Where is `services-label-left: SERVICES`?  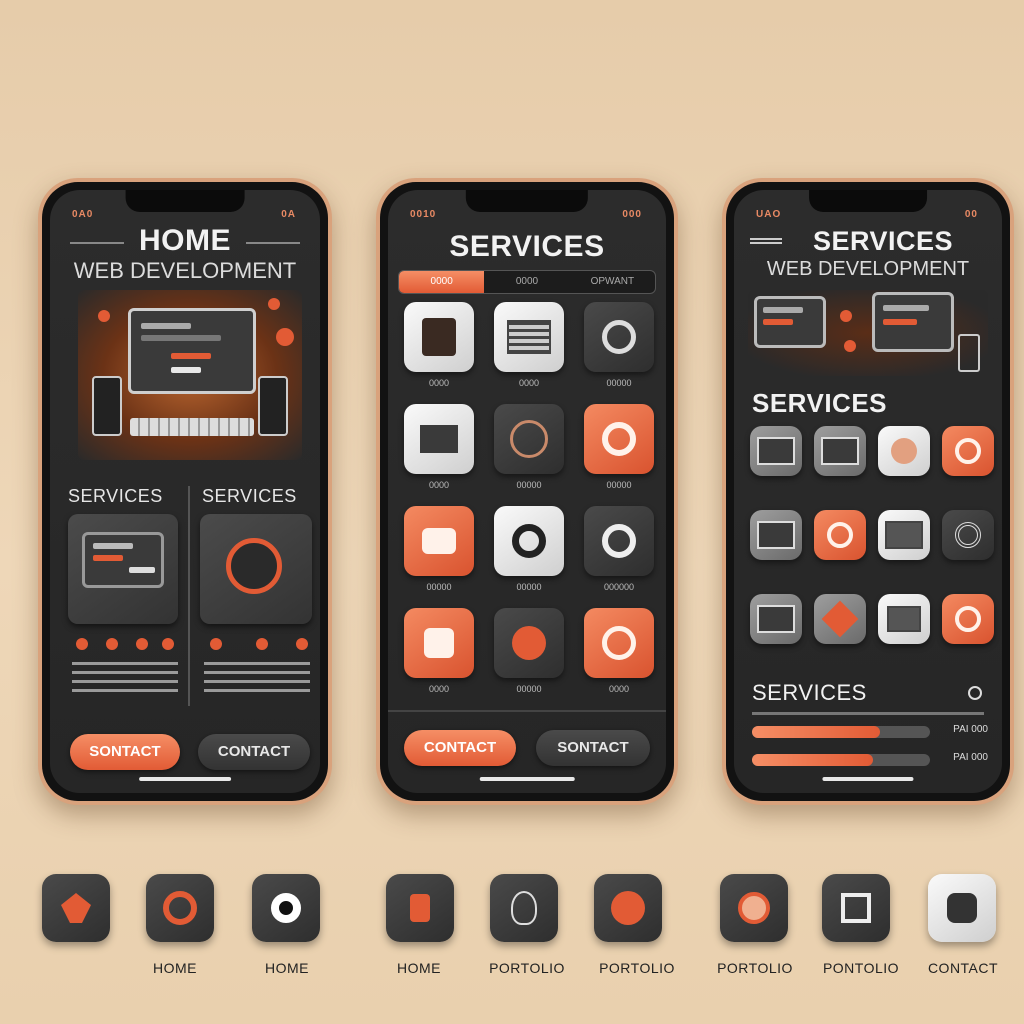
services-label-left: SERVICES is located at coordinates (115, 496).